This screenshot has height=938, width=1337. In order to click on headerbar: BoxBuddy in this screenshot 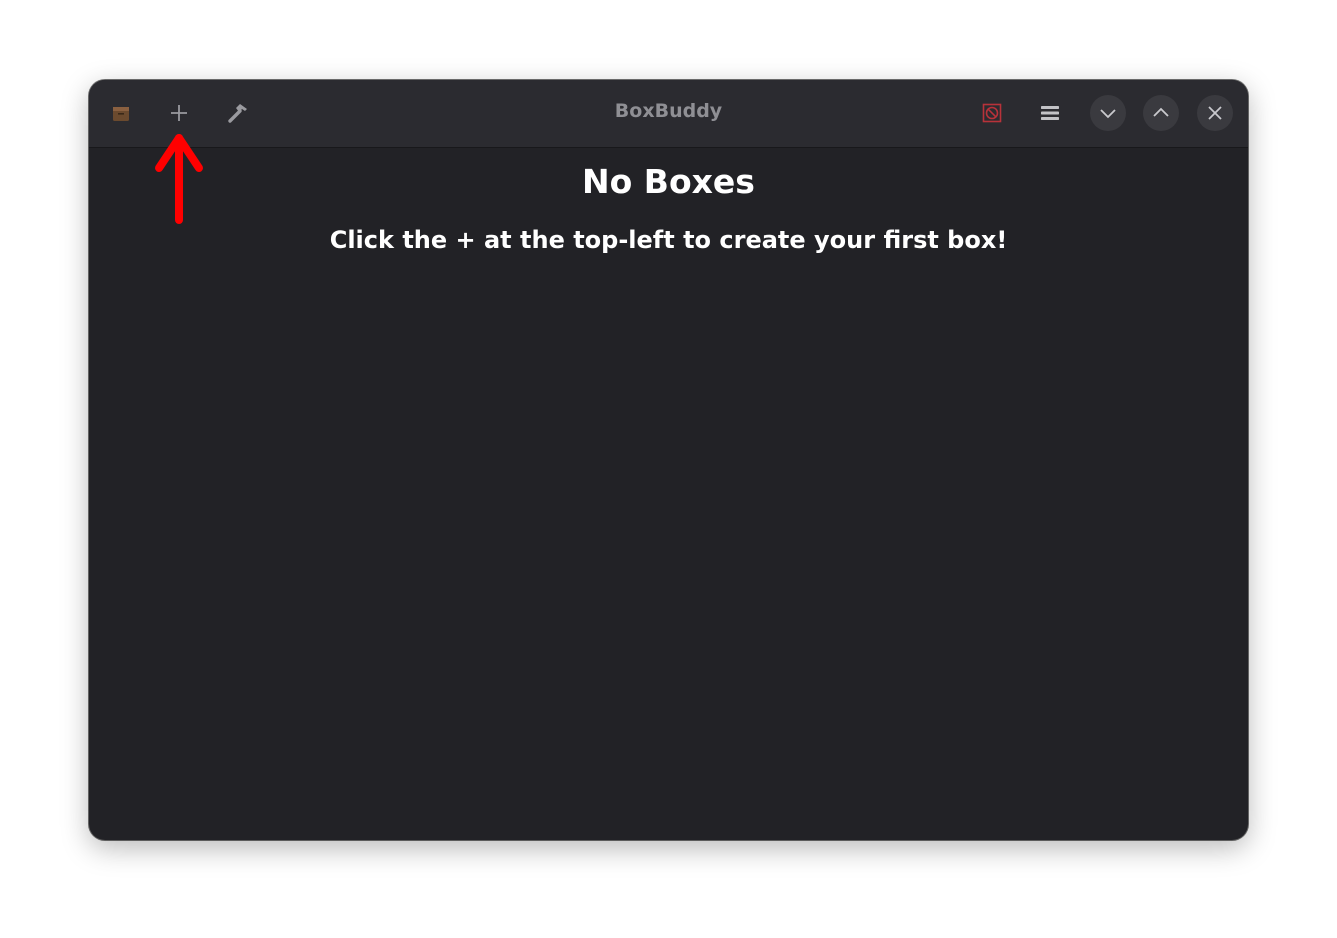, I will do `click(668, 114)`.